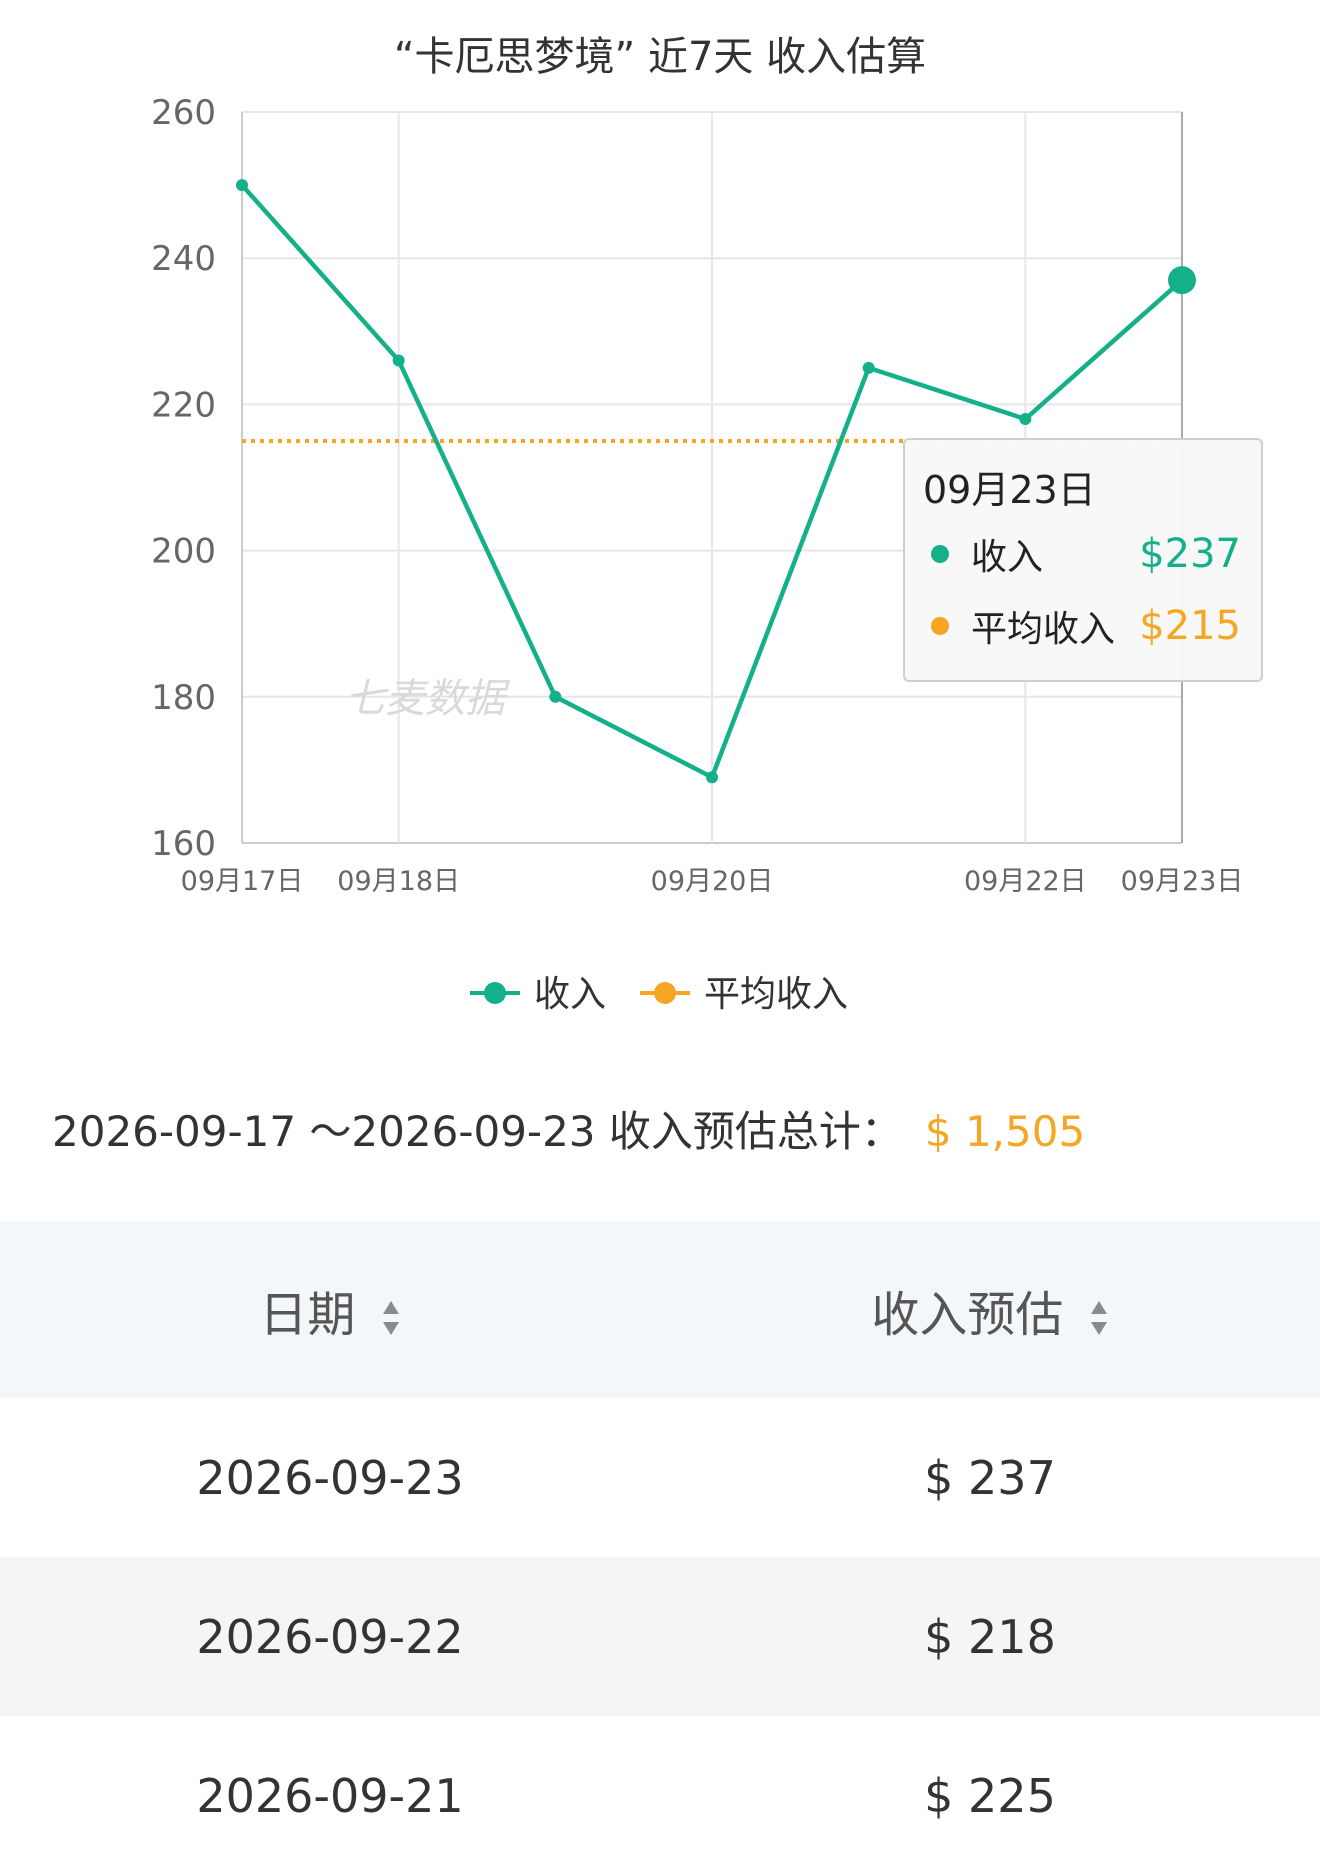  What do you see at coordinates (990, 1636) in the screenshot?
I see `row-revenue: $ 218` at bounding box center [990, 1636].